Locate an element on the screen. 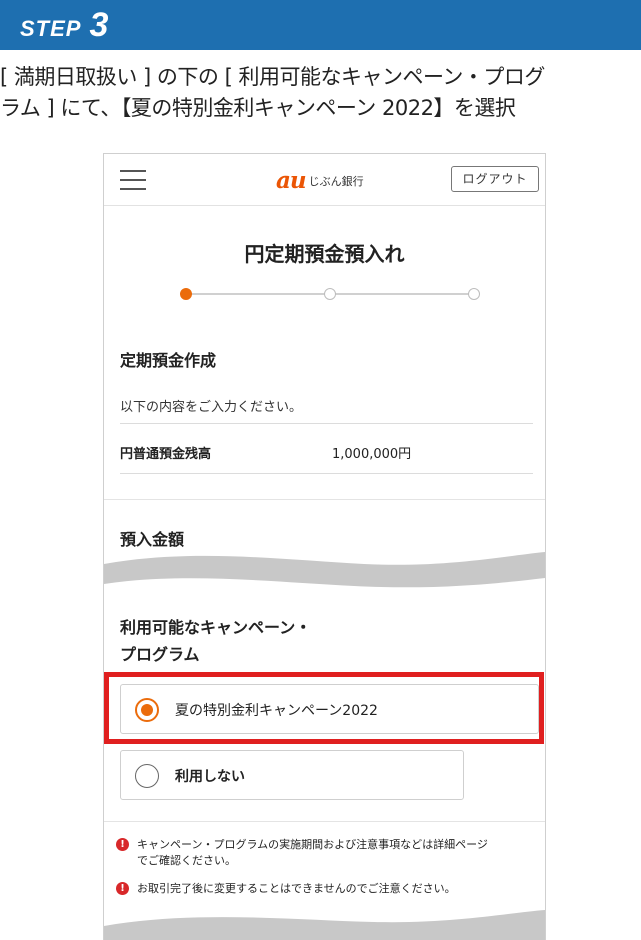 The image size is (641, 940). balance-value: 1,000,000円 is located at coordinates (372, 454).